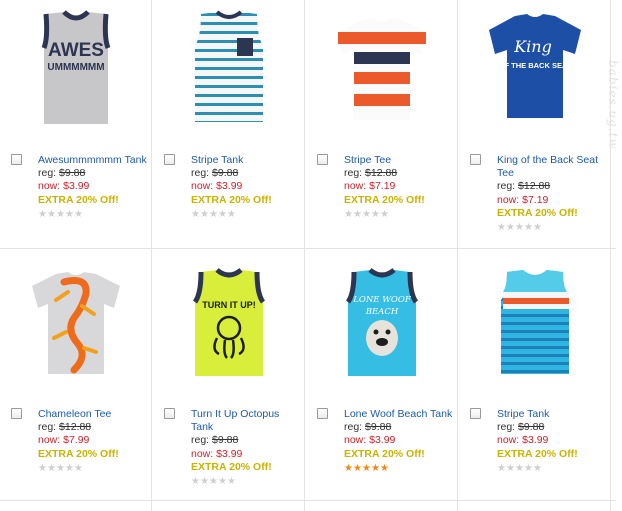  What do you see at coordinates (382, 322) in the screenshot?
I see `product-image: LONE WOOF BEACH` at bounding box center [382, 322].